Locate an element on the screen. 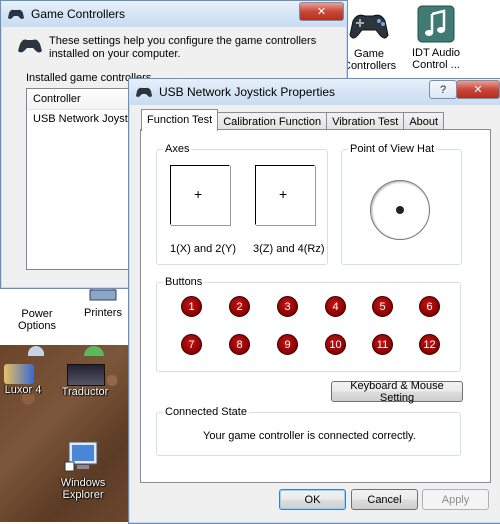 The image size is (500, 524). desktop-icon-luxor: Luxor 4 is located at coordinates (23, 380).